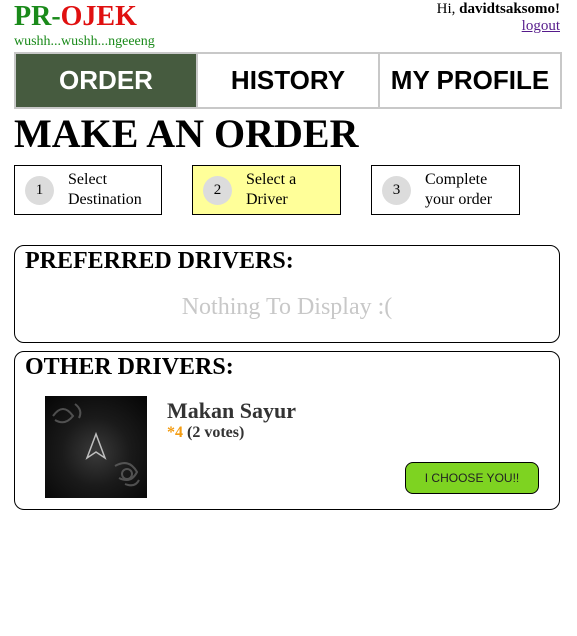 The image size is (577, 636). What do you see at coordinates (217, 190) in the screenshot?
I see `step-number: 2` at bounding box center [217, 190].